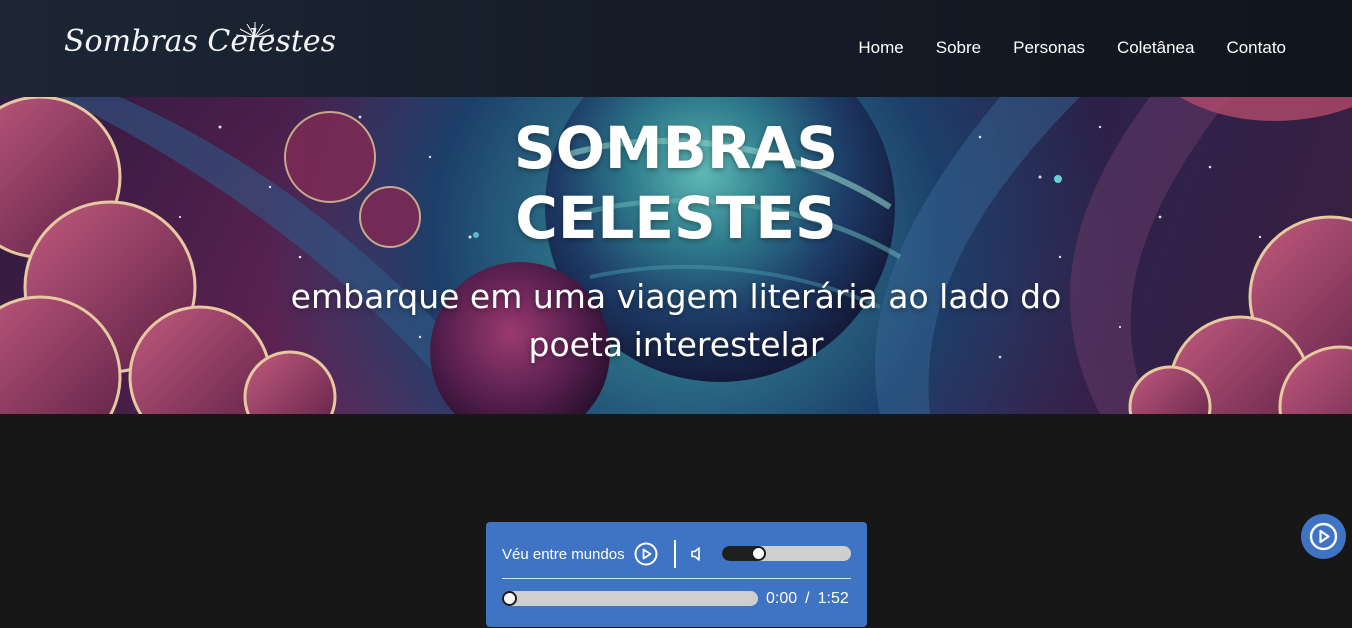 The height and width of the screenshot is (628, 1352). I want to click on logo-rays-decoration, so click(255, 30).